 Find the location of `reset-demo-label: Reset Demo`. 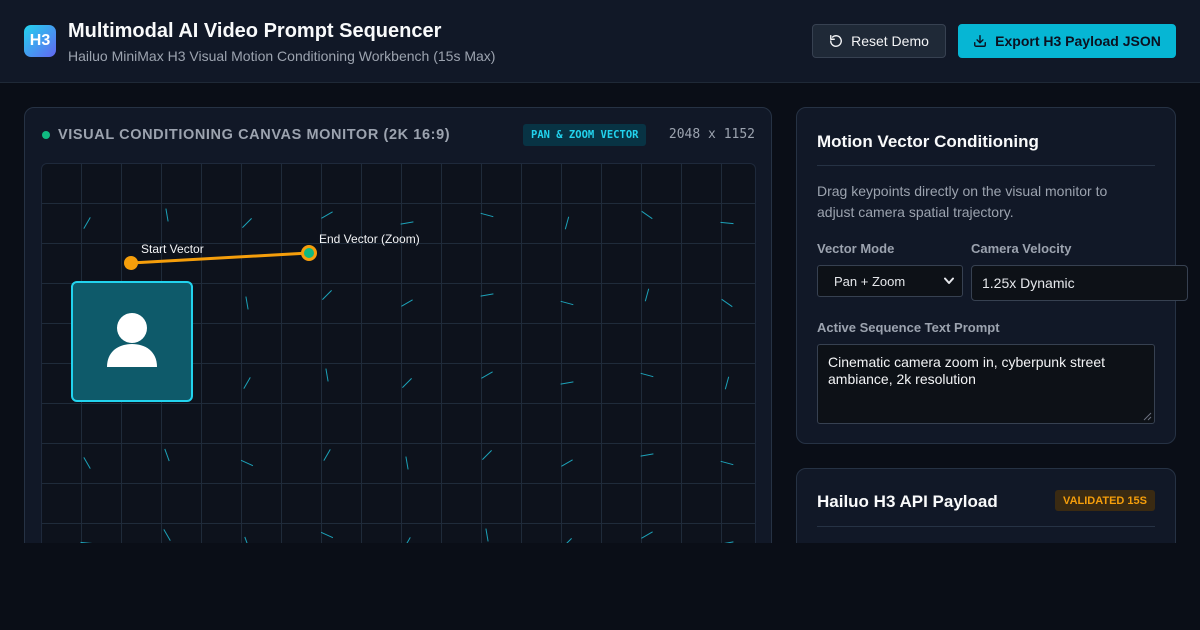

reset-demo-label: Reset Demo is located at coordinates (890, 41).